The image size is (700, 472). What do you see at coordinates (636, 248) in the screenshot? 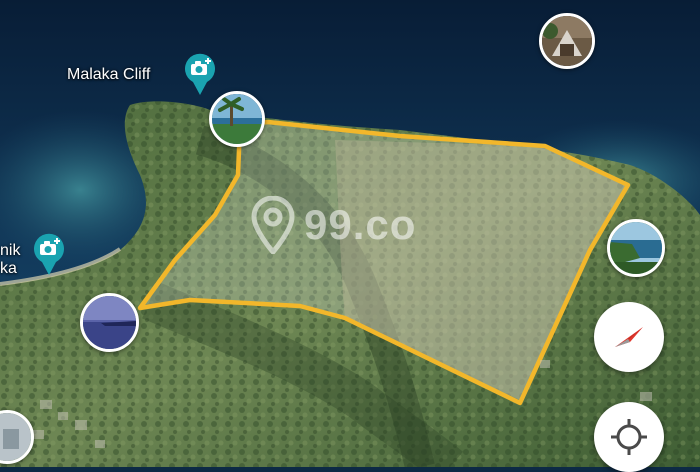
I see `photo-thumbnail-east-bay` at bounding box center [636, 248].